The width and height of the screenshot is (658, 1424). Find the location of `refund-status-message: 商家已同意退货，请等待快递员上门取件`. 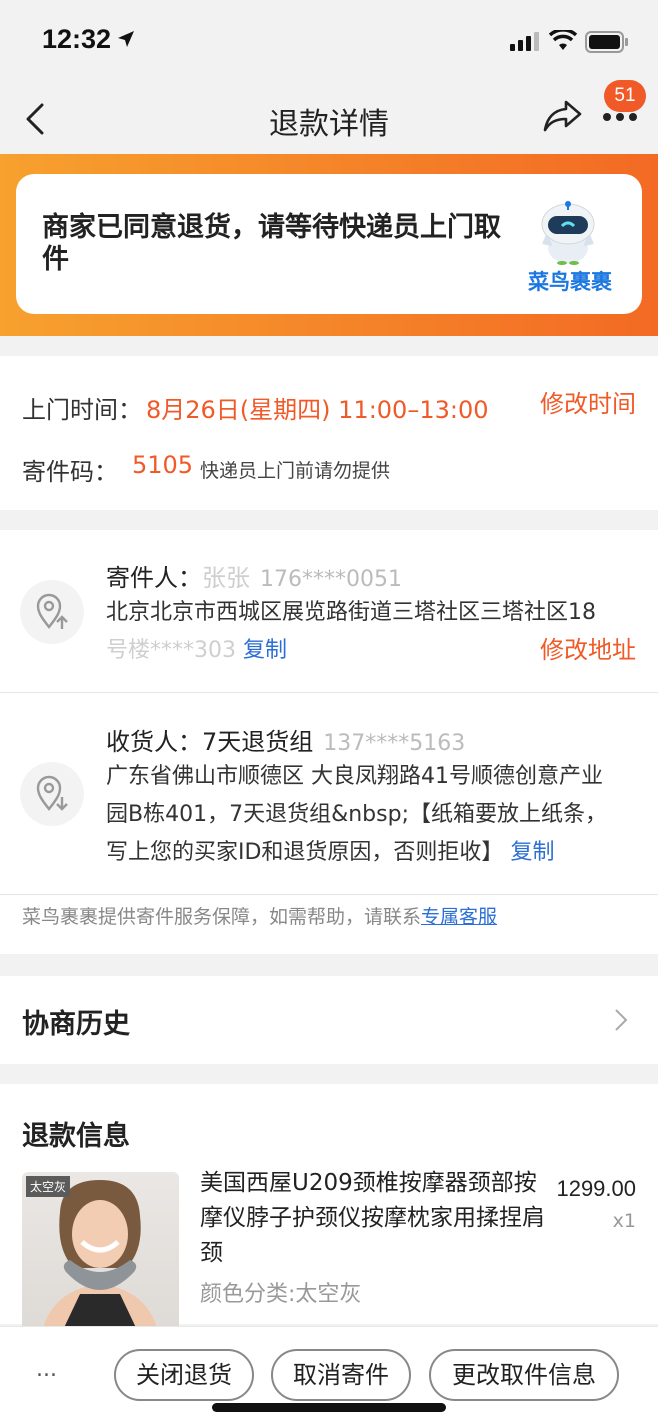

refund-status-message: 商家已同意退货，请等待快递员上门取件 is located at coordinates (271, 243).